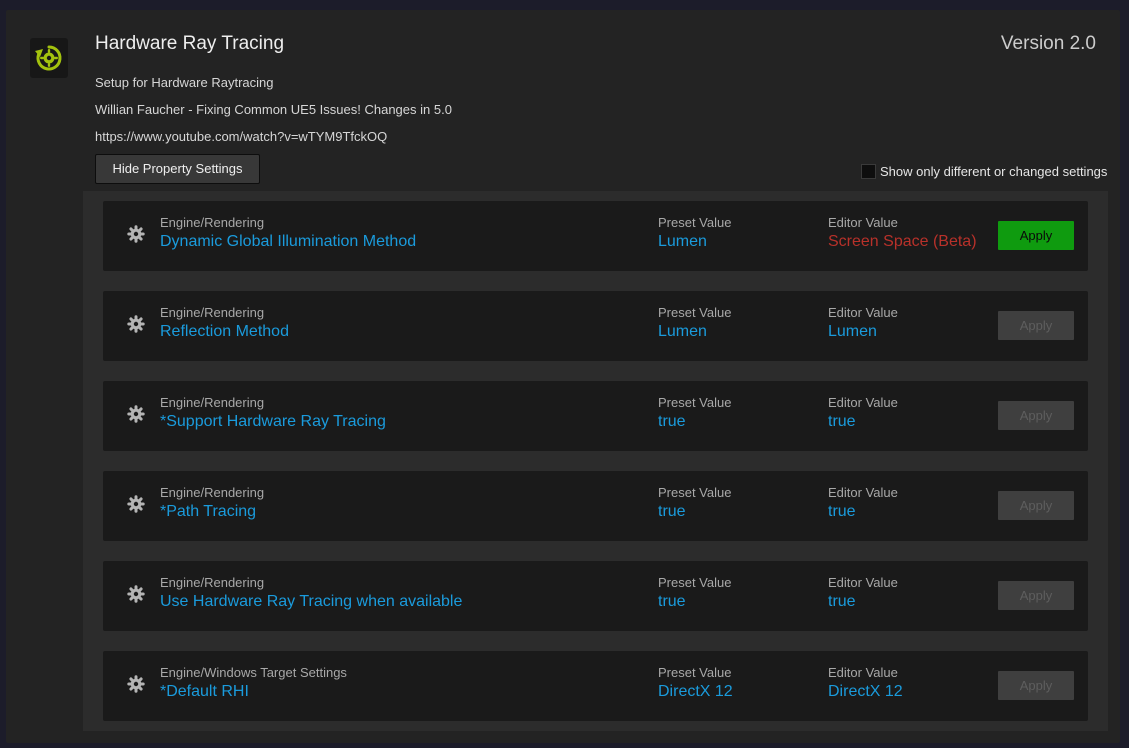 The height and width of the screenshot is (748, 1129). Describe the element at coordinates (208, 511) in the screenshot. I see `setting-name: *Path Tracing` at that location.